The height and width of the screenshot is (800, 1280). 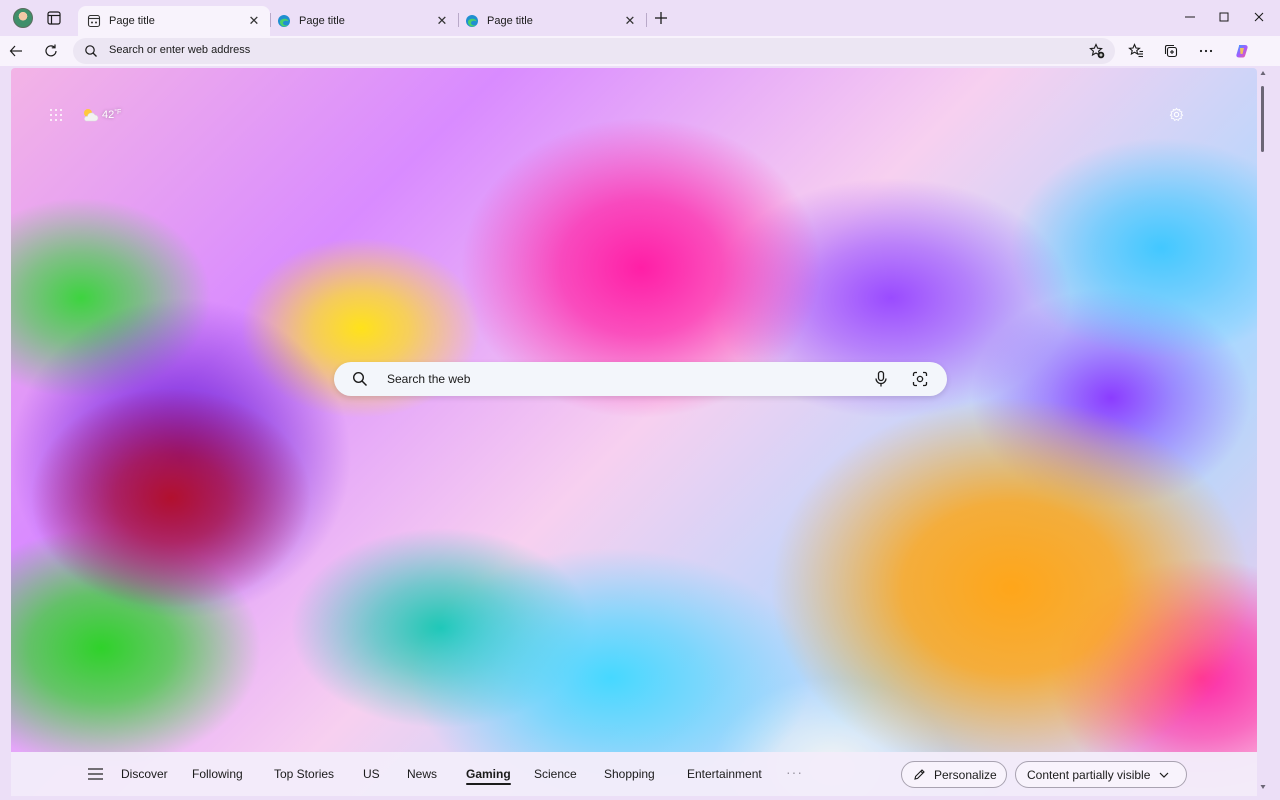 What do you see at coordinates (51, 51) in the screenshot?
I see `refresh-icon` at bounding box center [51, 51].